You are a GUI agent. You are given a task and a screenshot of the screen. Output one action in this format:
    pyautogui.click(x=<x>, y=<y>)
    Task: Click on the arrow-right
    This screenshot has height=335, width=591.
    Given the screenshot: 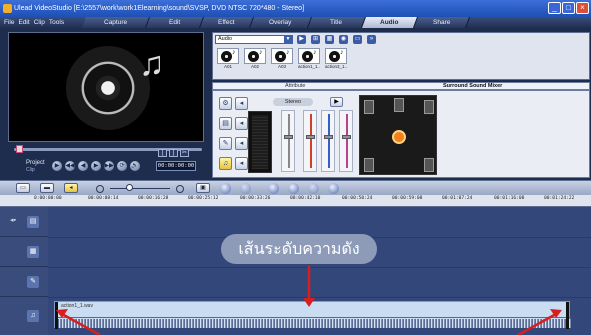 What is the action you would take?
    pyautogui.click(x=537, y=323)
    